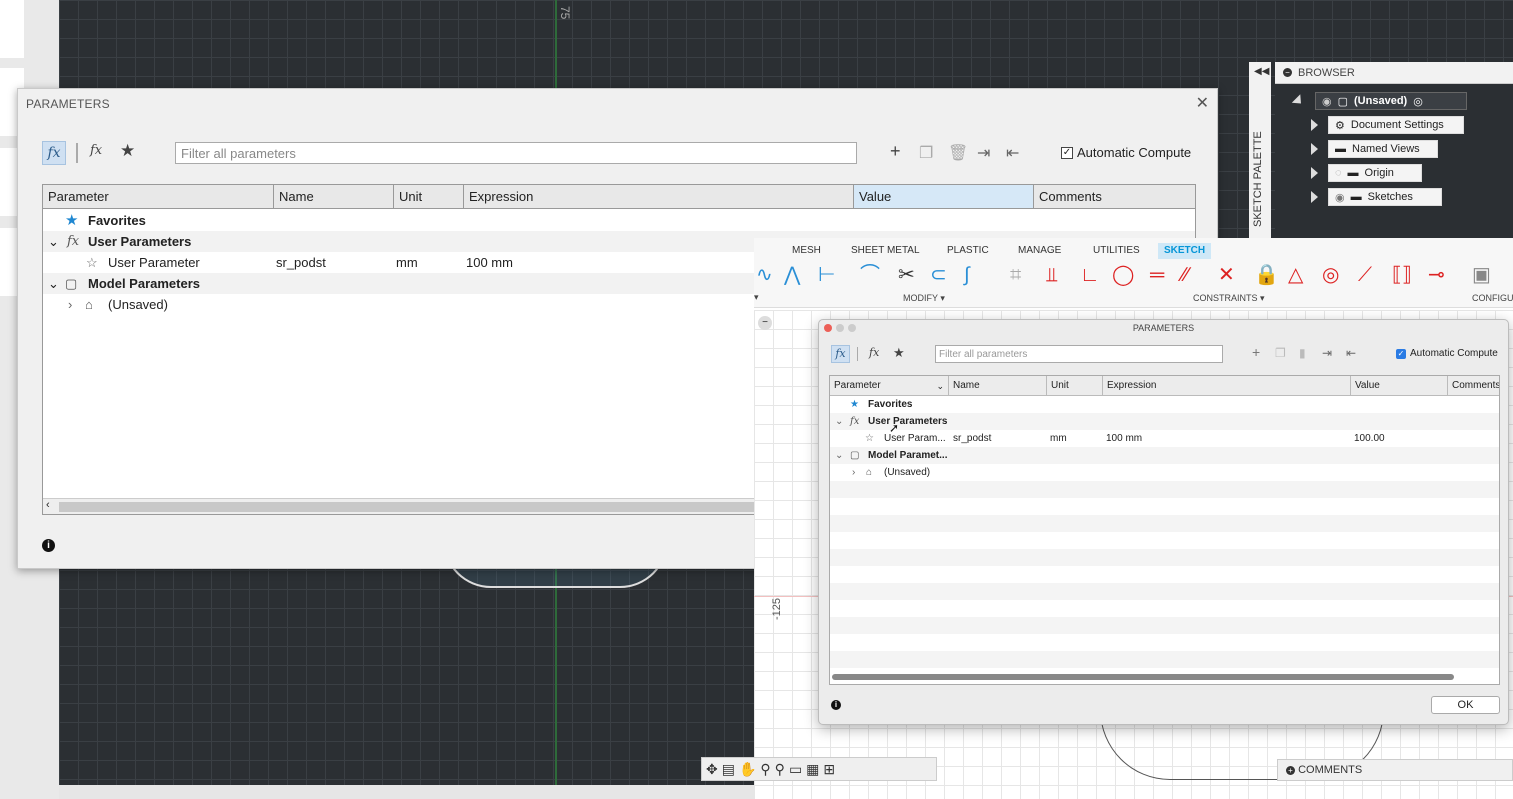 This screenshot has height=799, width=1513. Describe the element at coordinates (1330, 275) in the screenshot. I see `concentric-icon: ◎` at that location.